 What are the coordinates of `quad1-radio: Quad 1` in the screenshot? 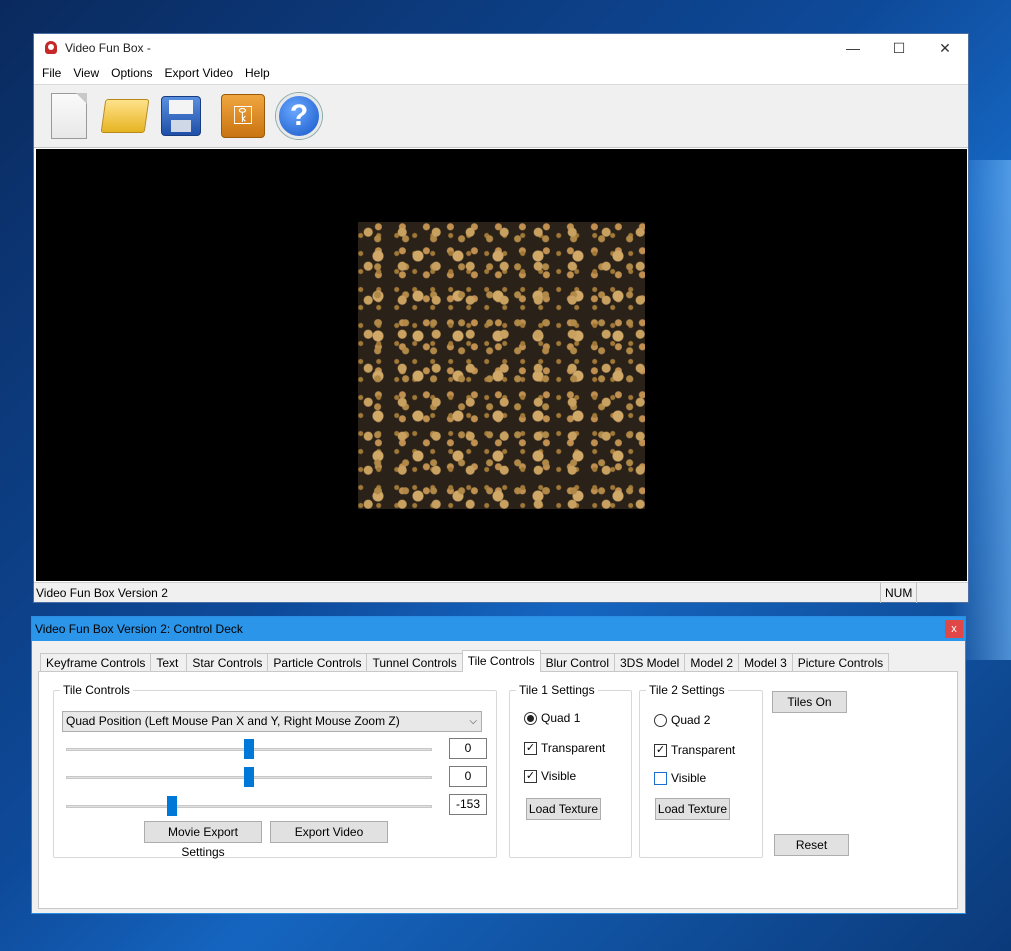 It's located at (552, 718).